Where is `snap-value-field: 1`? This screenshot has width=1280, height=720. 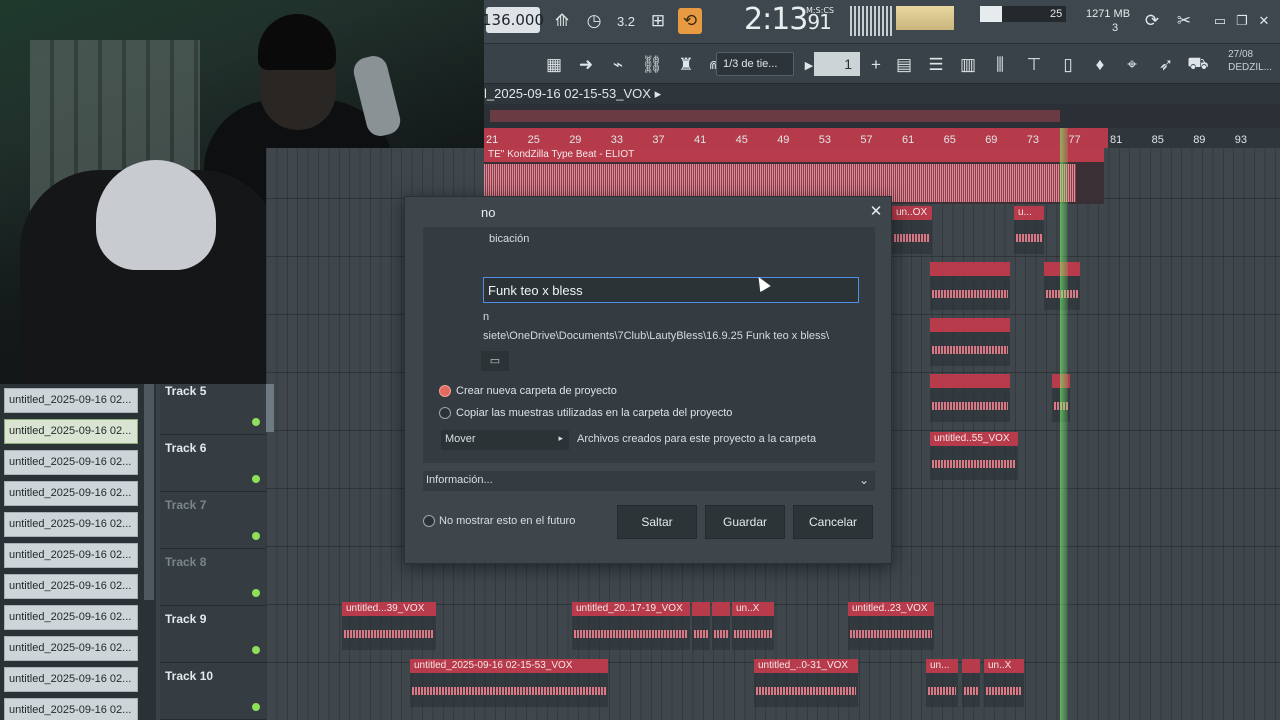 snap-value-field: 1 is located at coordinates (837, 64).